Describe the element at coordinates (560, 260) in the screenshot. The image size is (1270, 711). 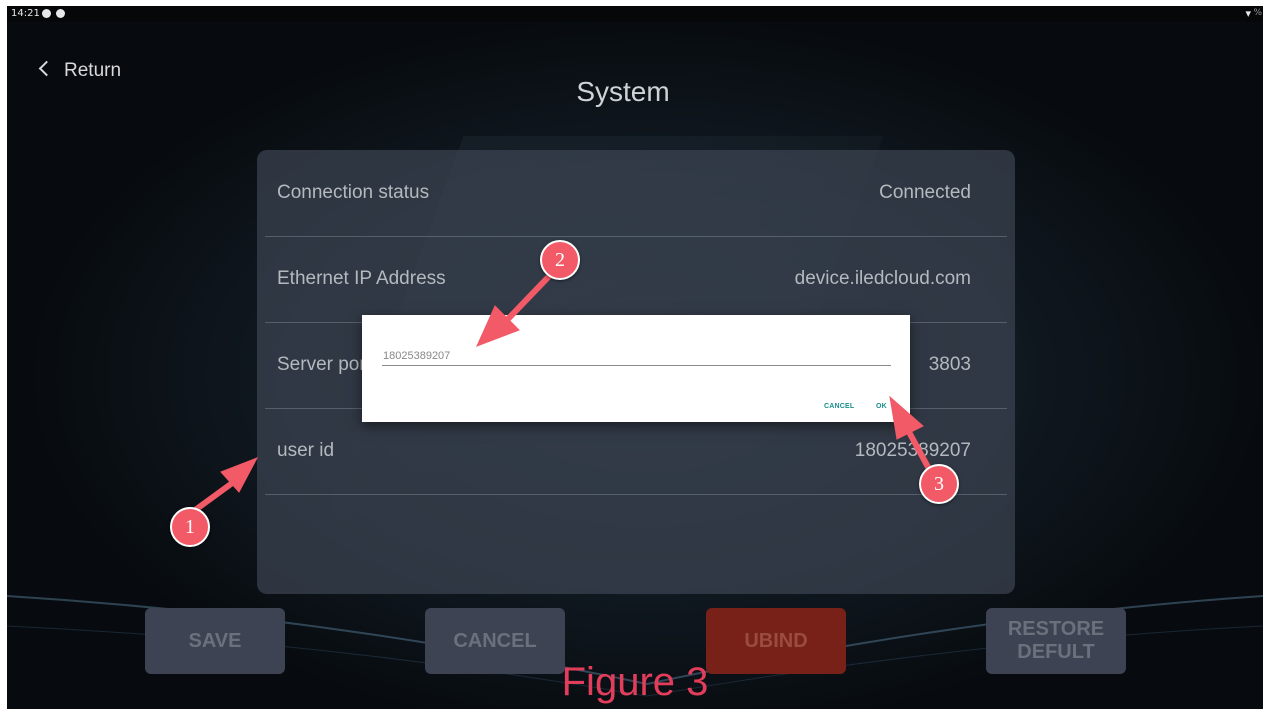
I see `annotation-marker-2: 2` at that location.